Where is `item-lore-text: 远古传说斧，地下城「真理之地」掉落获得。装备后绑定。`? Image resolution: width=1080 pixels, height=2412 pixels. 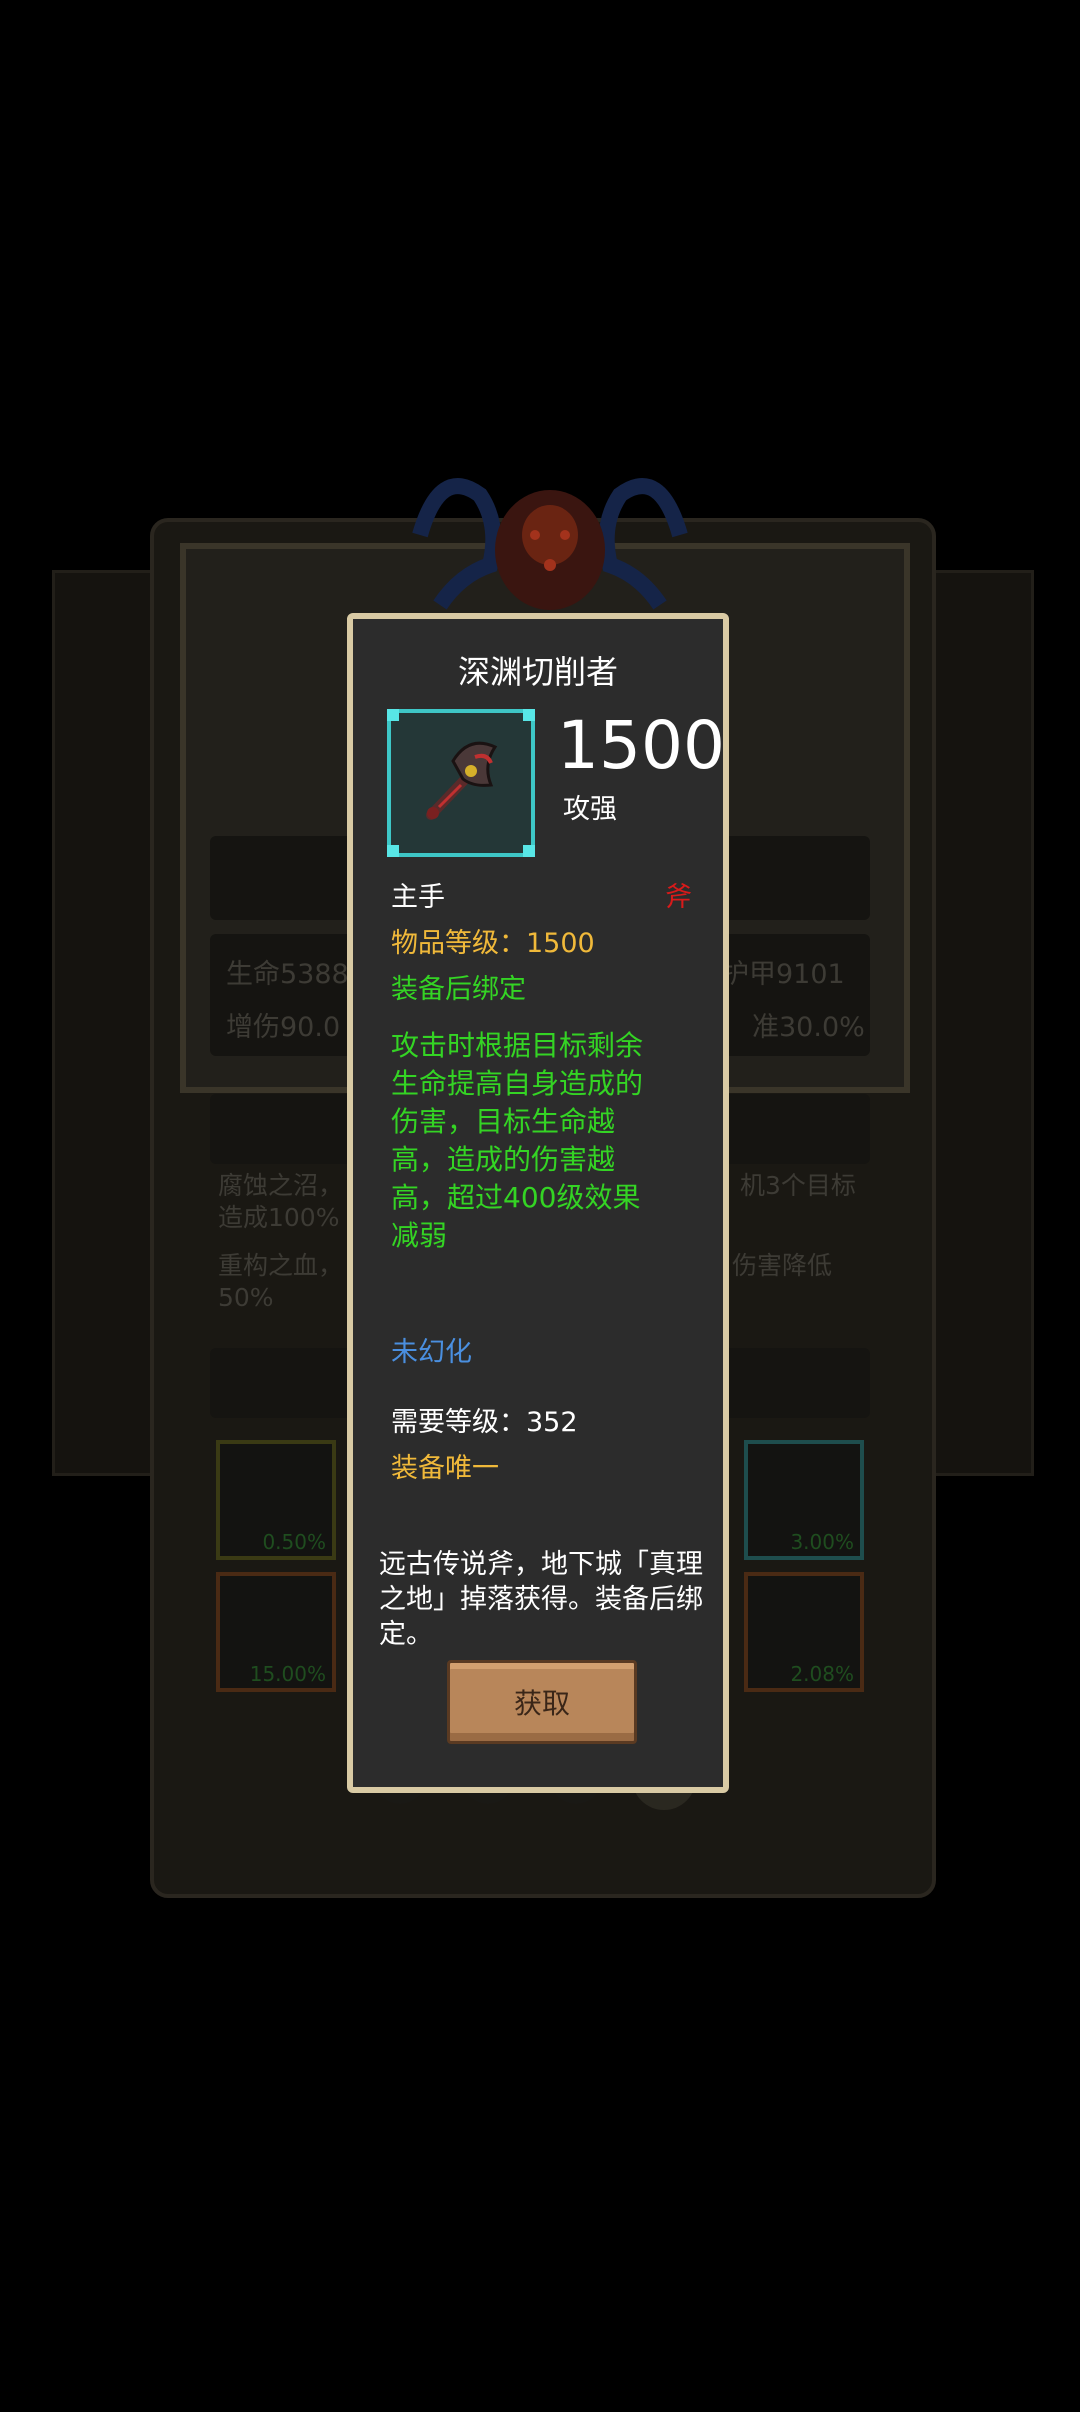 item-lore-text: 远古传说斧，地下城「真理之地」掉落获得。装备后绑定。 is located at coordinates (541, 1599).